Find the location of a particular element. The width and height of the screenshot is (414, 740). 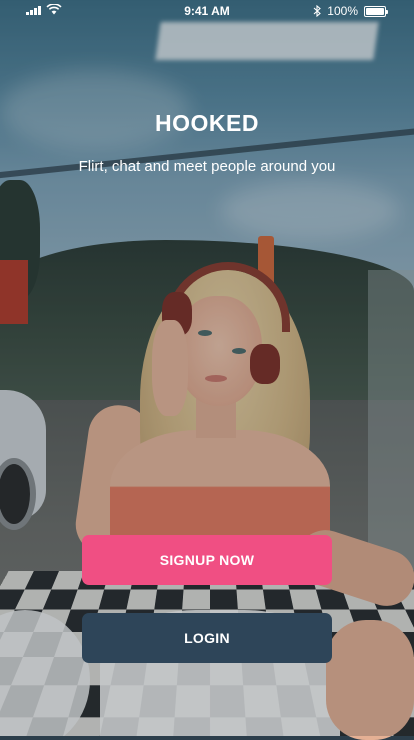

status-bar: 9:41 AM 100% is located at coordinates (207, 11).